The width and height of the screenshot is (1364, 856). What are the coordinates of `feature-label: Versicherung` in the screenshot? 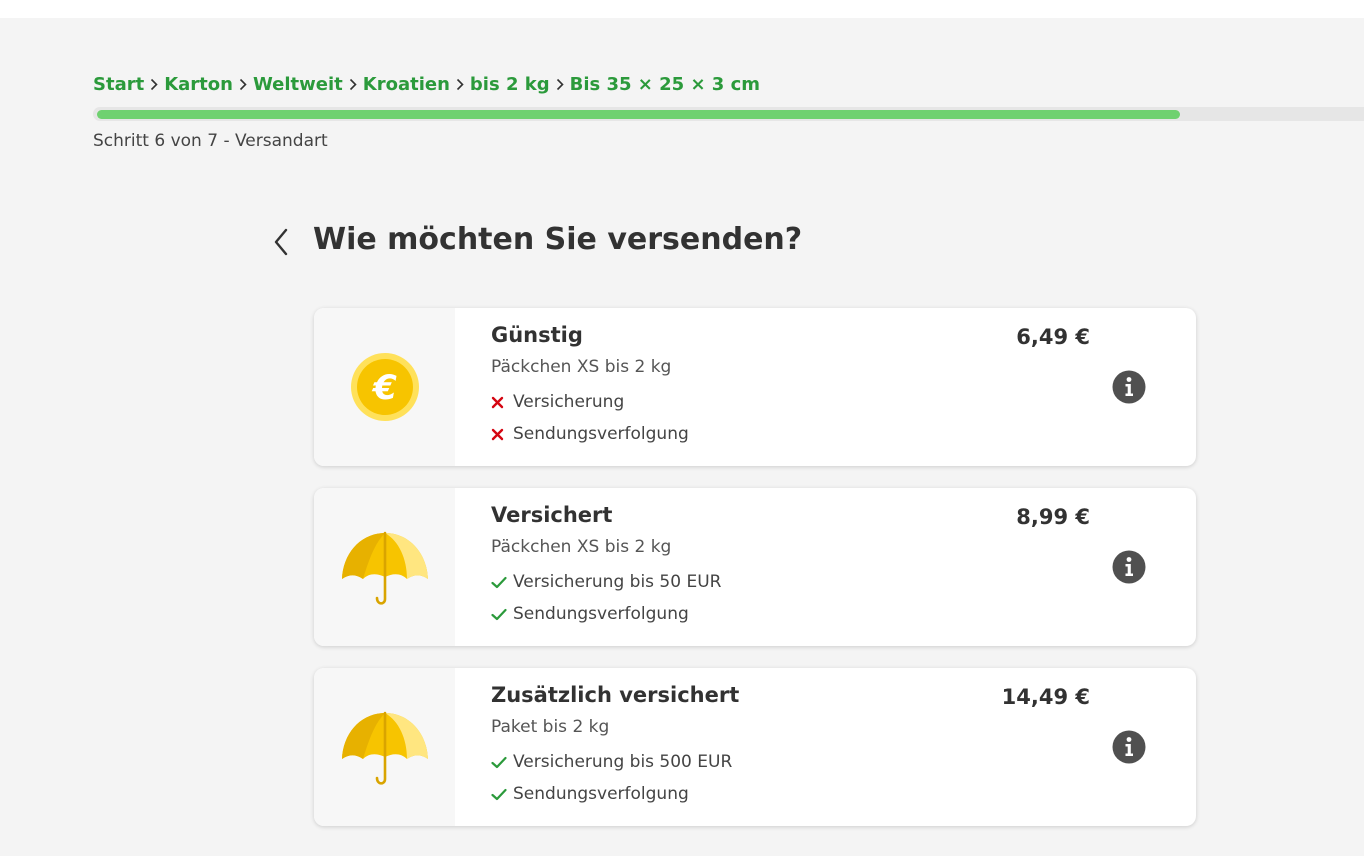 It's located at (569, 402).